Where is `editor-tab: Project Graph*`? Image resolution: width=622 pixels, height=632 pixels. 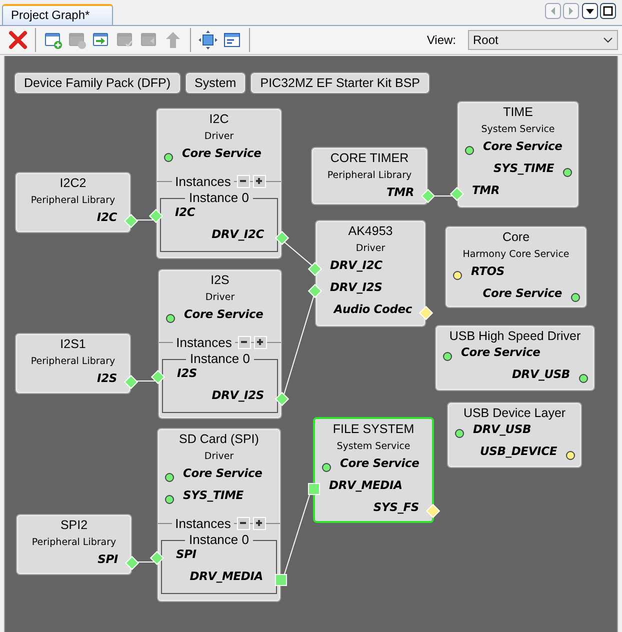 editor-tab: Project Graph* is located at coordinates (57, 14).